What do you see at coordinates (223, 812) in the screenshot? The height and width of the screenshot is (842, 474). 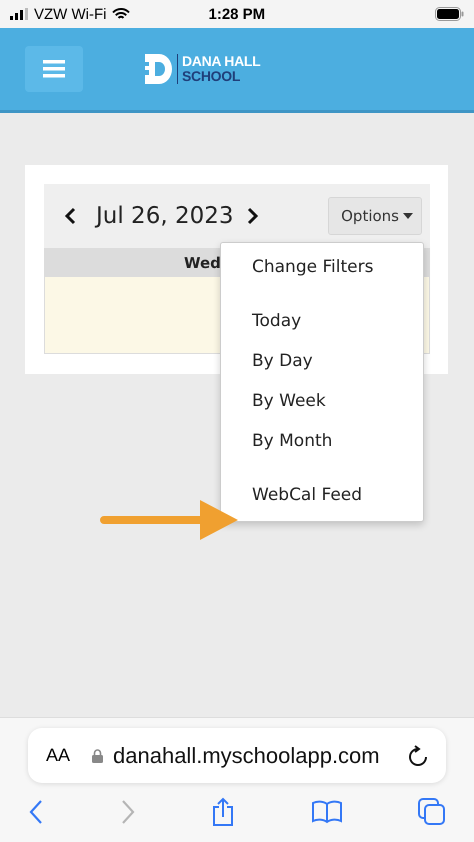 I see `share-icon` at bounding box center [223, 812].